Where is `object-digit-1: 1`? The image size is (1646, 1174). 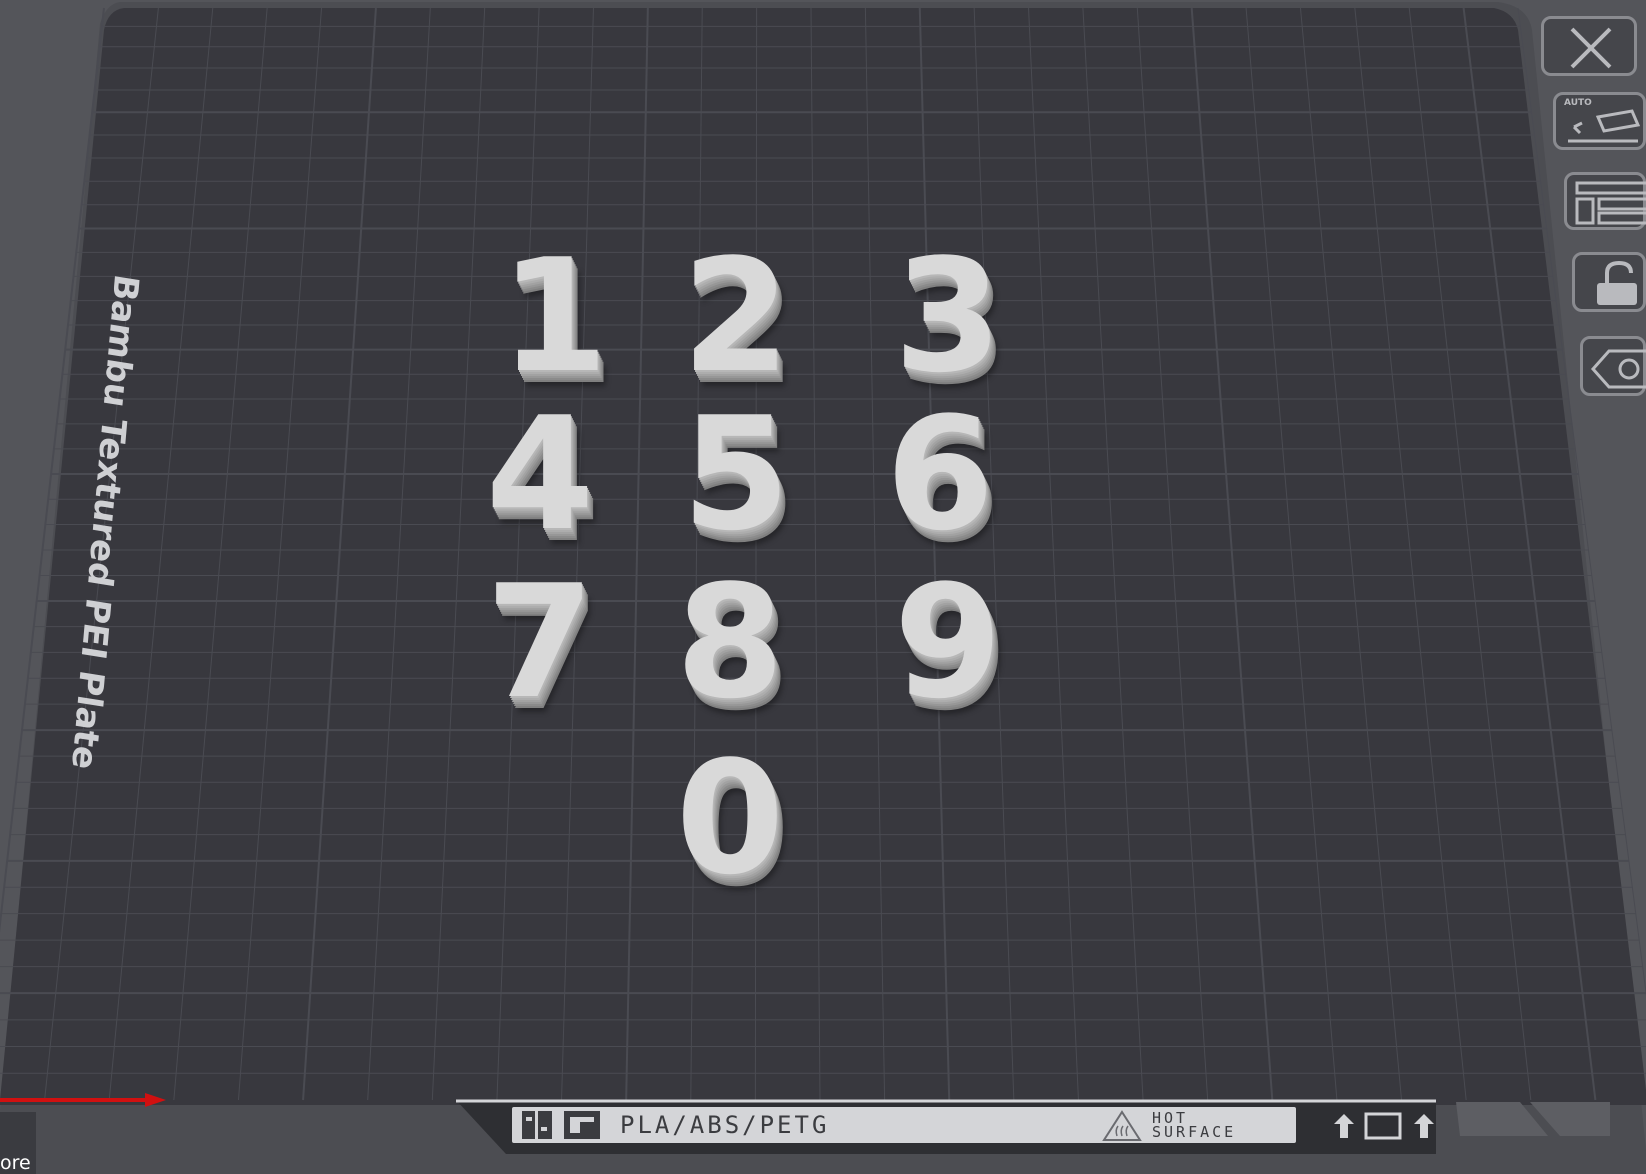
object-digit-1: 1 is located at coordinates (554, 316).